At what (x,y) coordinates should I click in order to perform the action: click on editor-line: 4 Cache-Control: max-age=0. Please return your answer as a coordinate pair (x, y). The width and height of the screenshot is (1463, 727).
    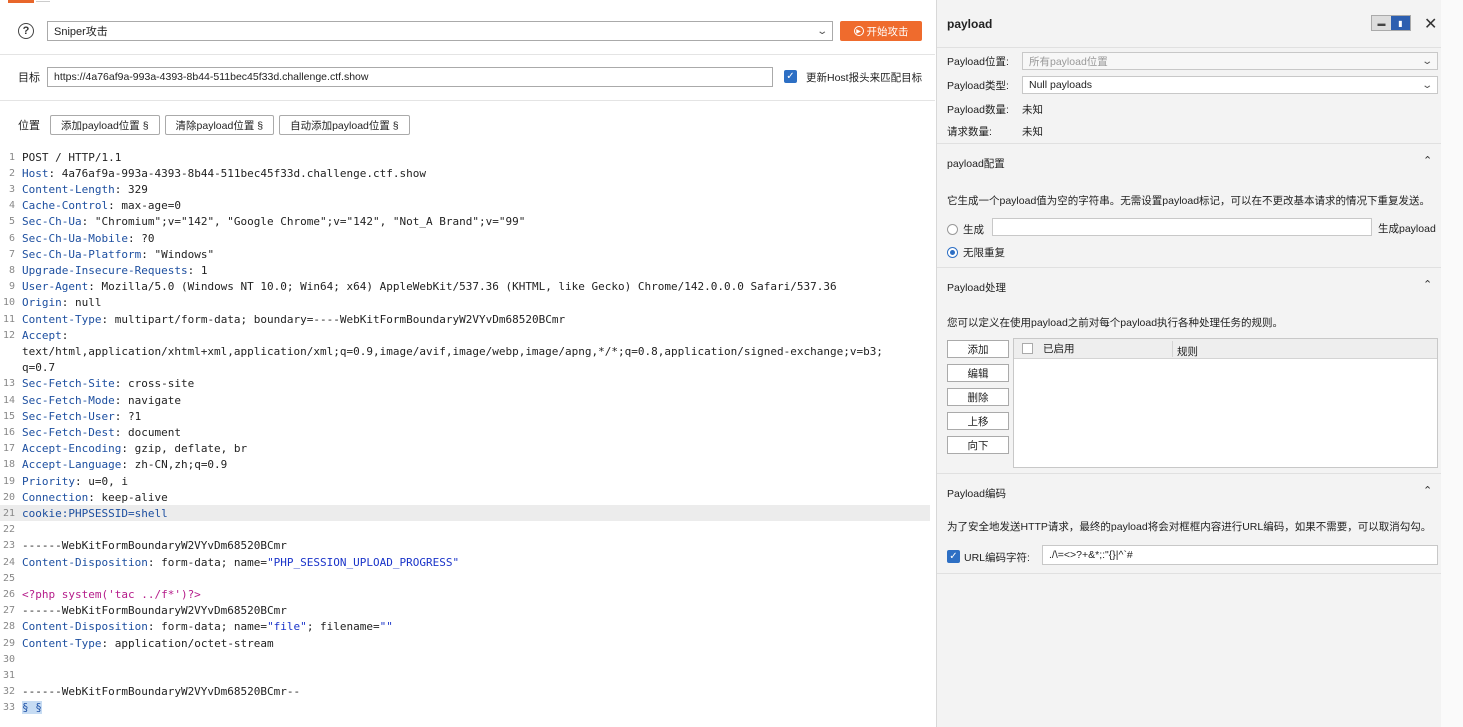
    Looking at the image, I should click on (465, 206).